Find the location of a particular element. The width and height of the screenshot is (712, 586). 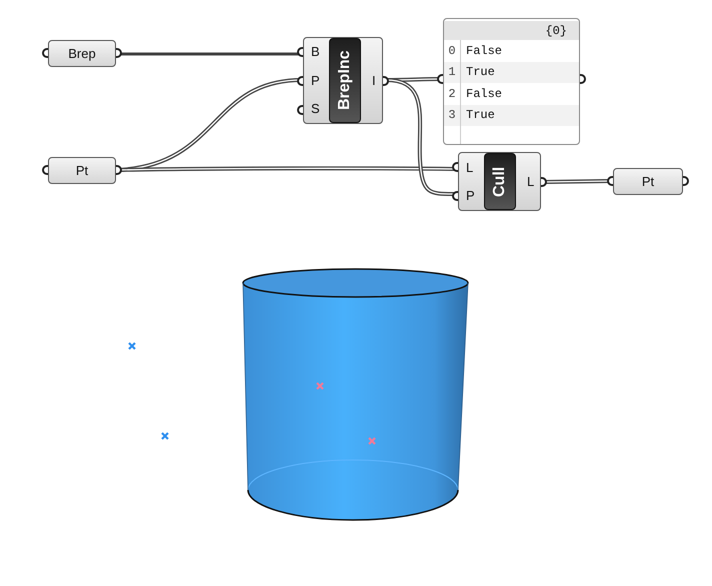

parameter-node: Brep is located at coordinates (82, 53).